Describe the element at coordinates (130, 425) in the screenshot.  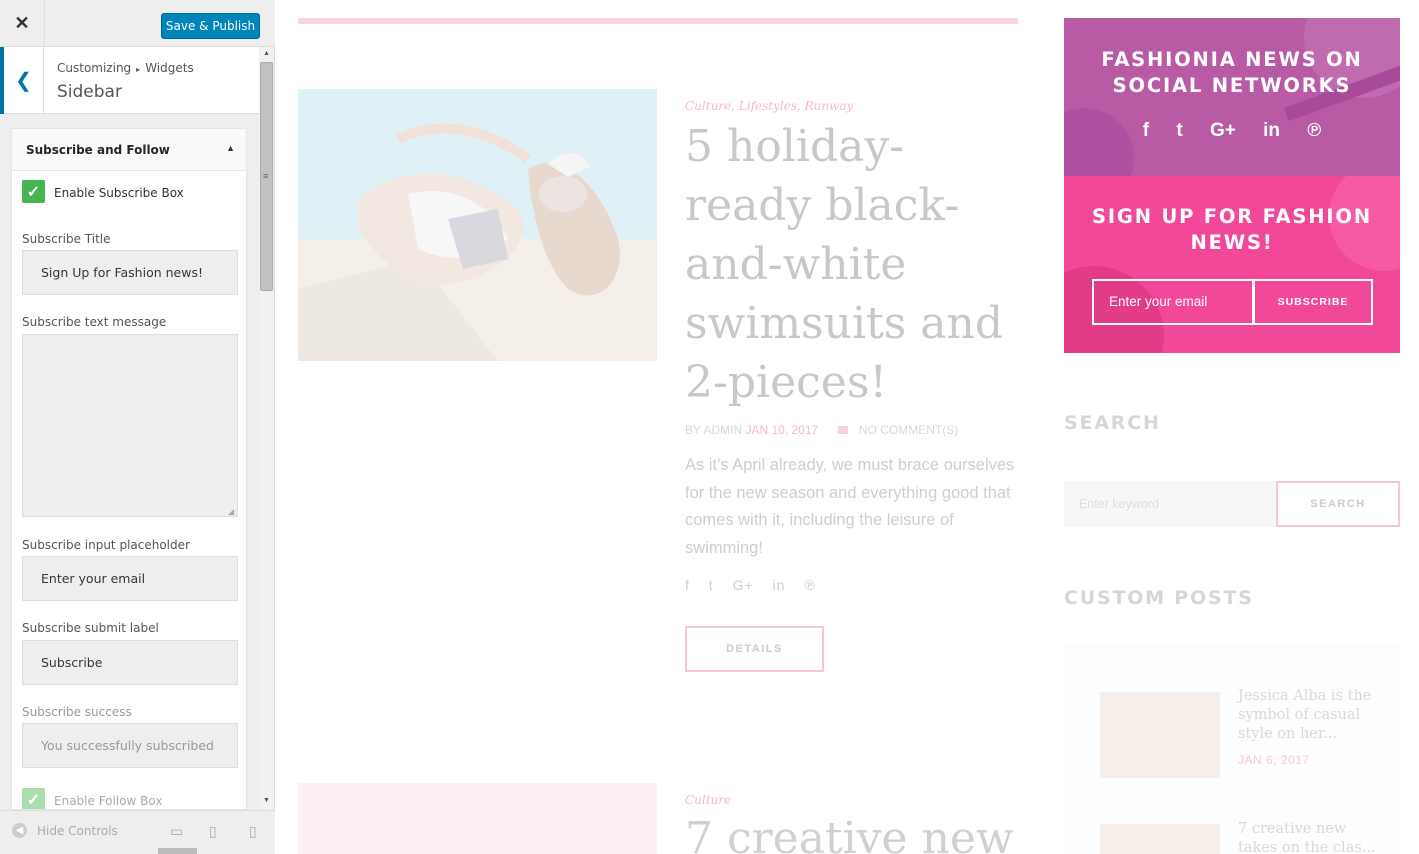
I see `subscribe-text-textarea` at that location.